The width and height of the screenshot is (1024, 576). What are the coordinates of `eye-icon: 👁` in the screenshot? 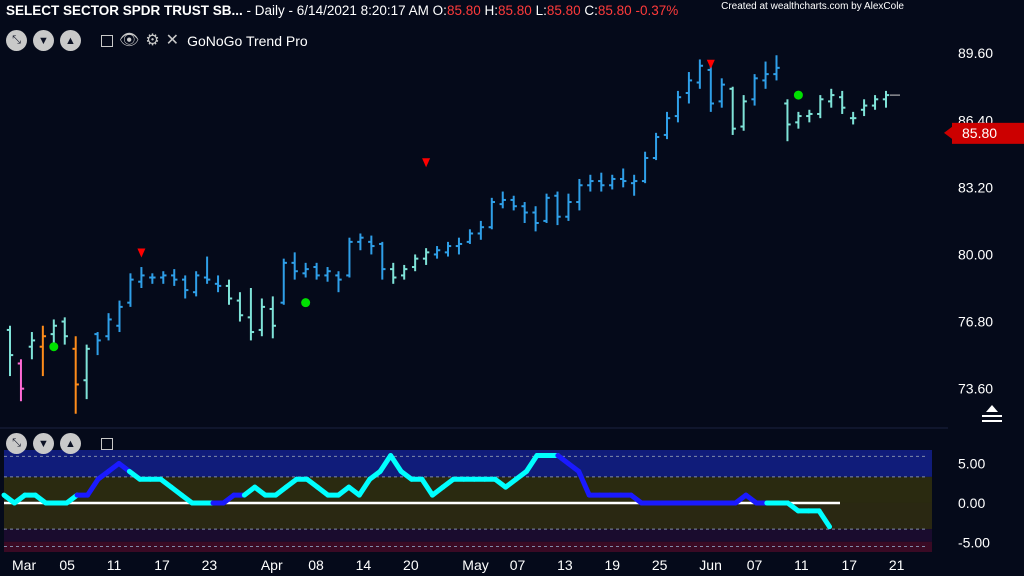 It's located at (129, 40).